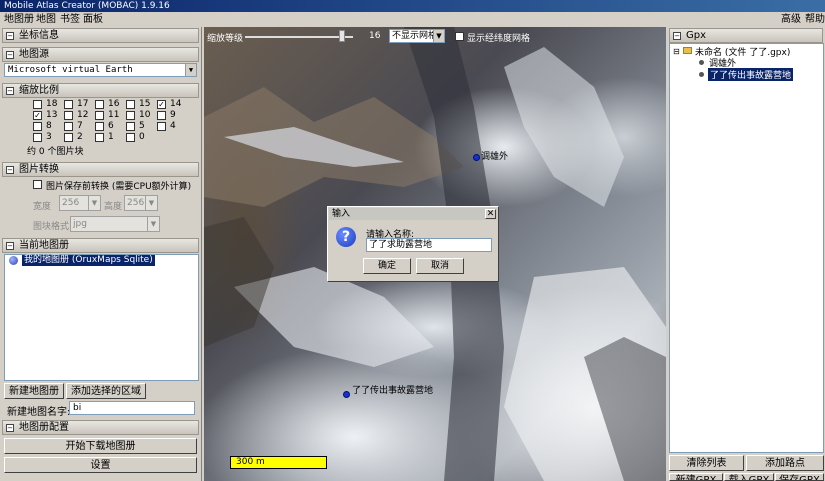 The width and height of the screenshot is (825, 481). I want to click on save-gpx-button: 保存GPX, so click(799, 477).